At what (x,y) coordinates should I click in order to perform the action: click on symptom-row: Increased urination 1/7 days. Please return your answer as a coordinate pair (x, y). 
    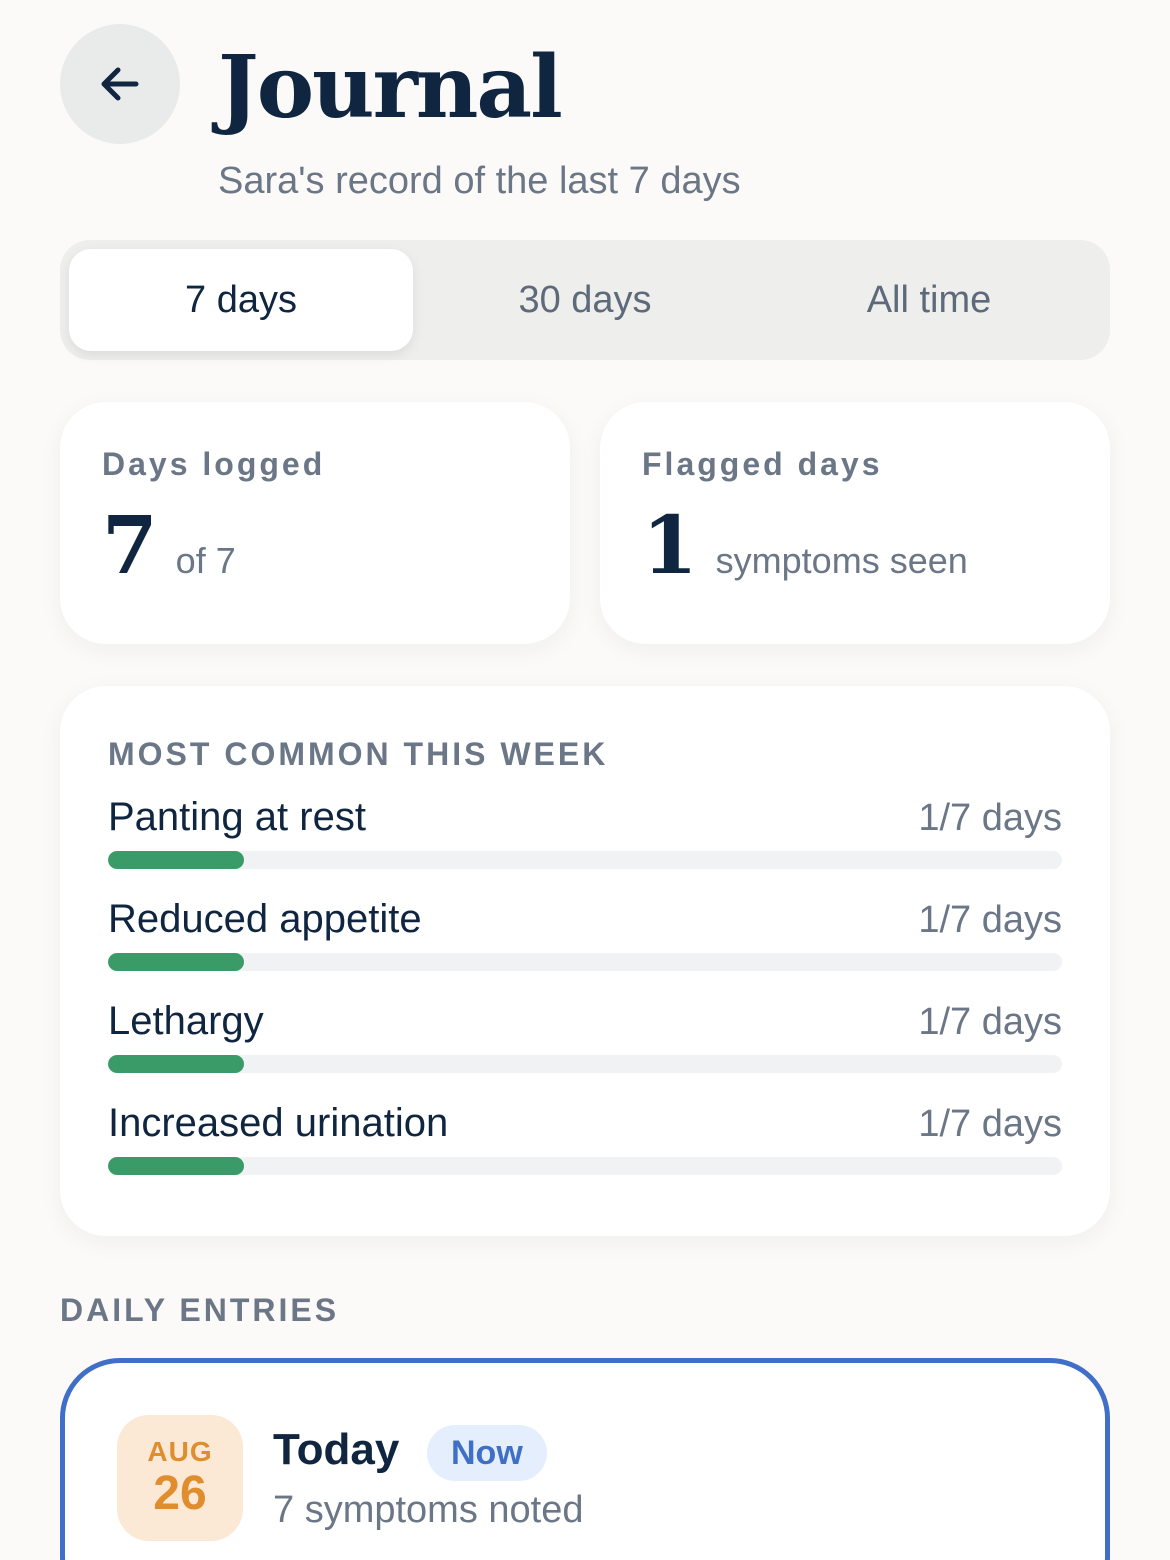
    Looking at the image, I should click on (585, 1152).